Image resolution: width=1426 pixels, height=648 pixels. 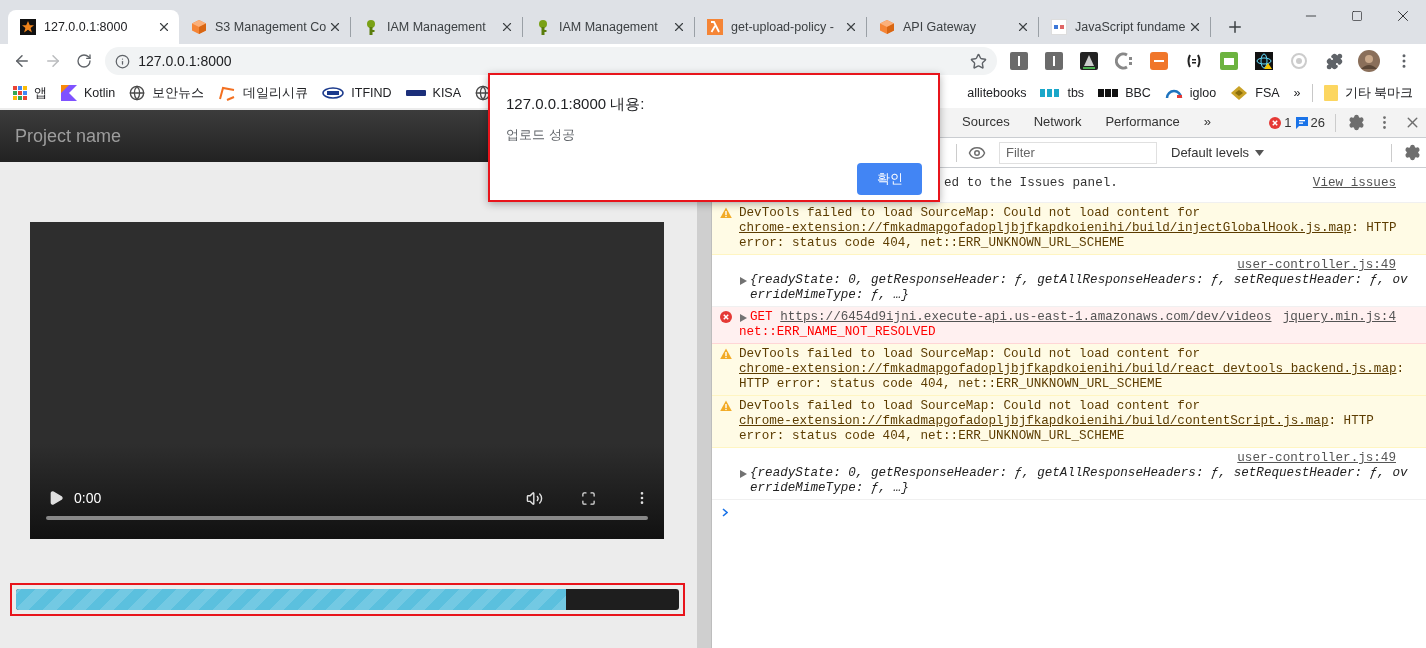 What do you see at coordinates (1142, 122) in the screenshot?
I see `devtools-tab: Performance` at bounding box center [1142, 122].